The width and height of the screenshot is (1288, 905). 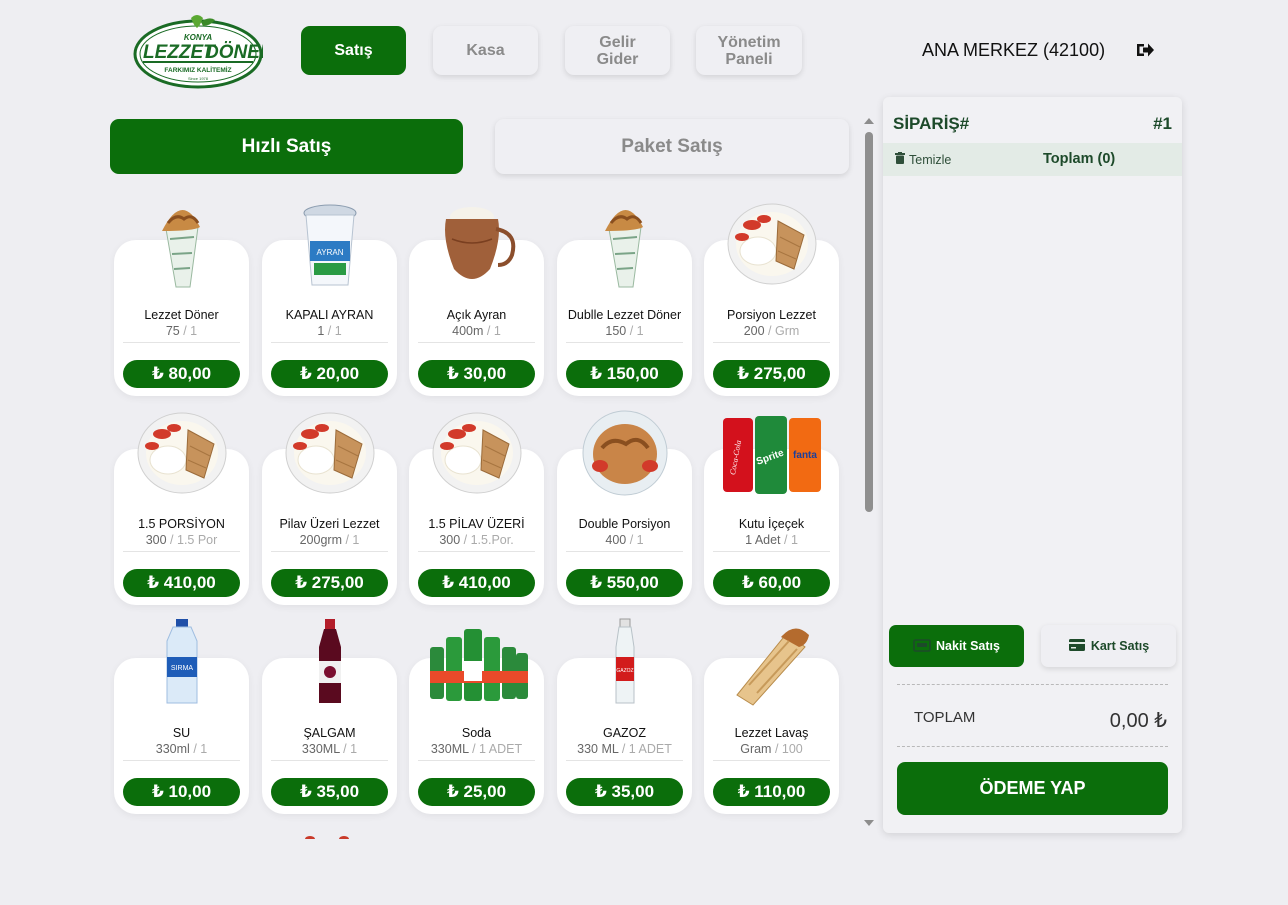 I want to click on product-price: ₺ 25,00, so click(x=476, y=792).